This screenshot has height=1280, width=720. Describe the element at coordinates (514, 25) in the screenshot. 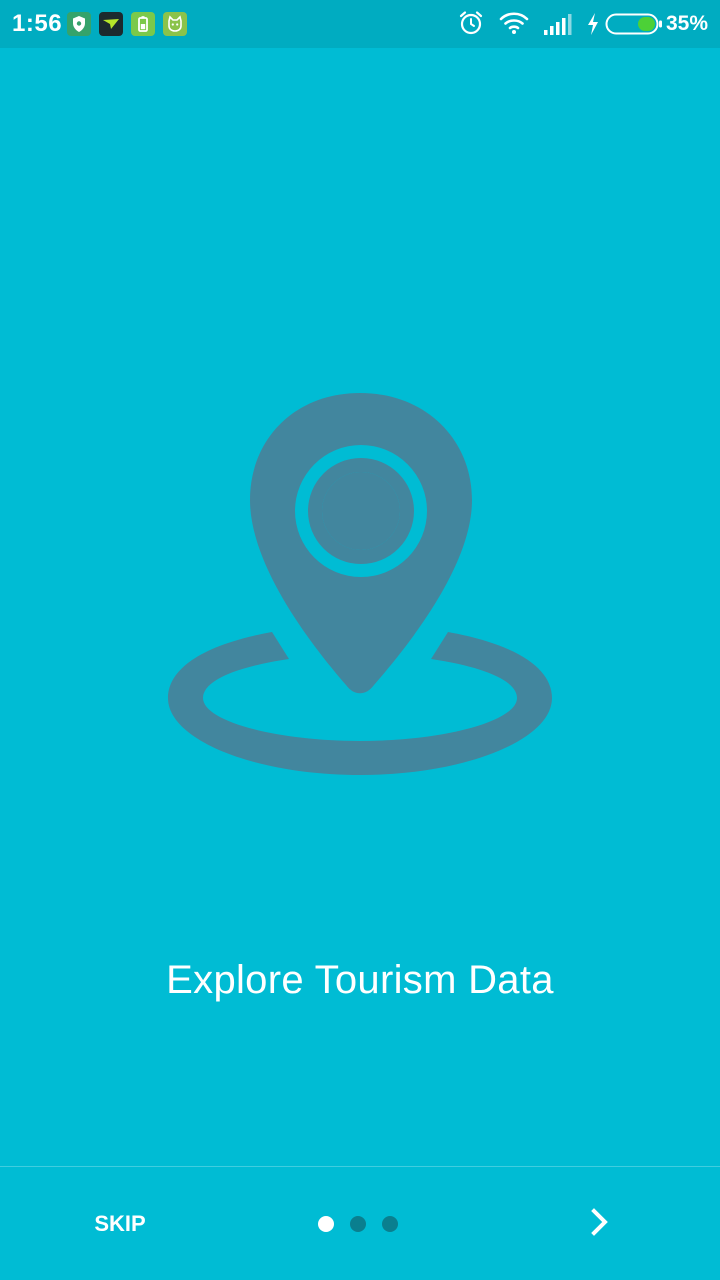

I see `wifi-icon` at that location.